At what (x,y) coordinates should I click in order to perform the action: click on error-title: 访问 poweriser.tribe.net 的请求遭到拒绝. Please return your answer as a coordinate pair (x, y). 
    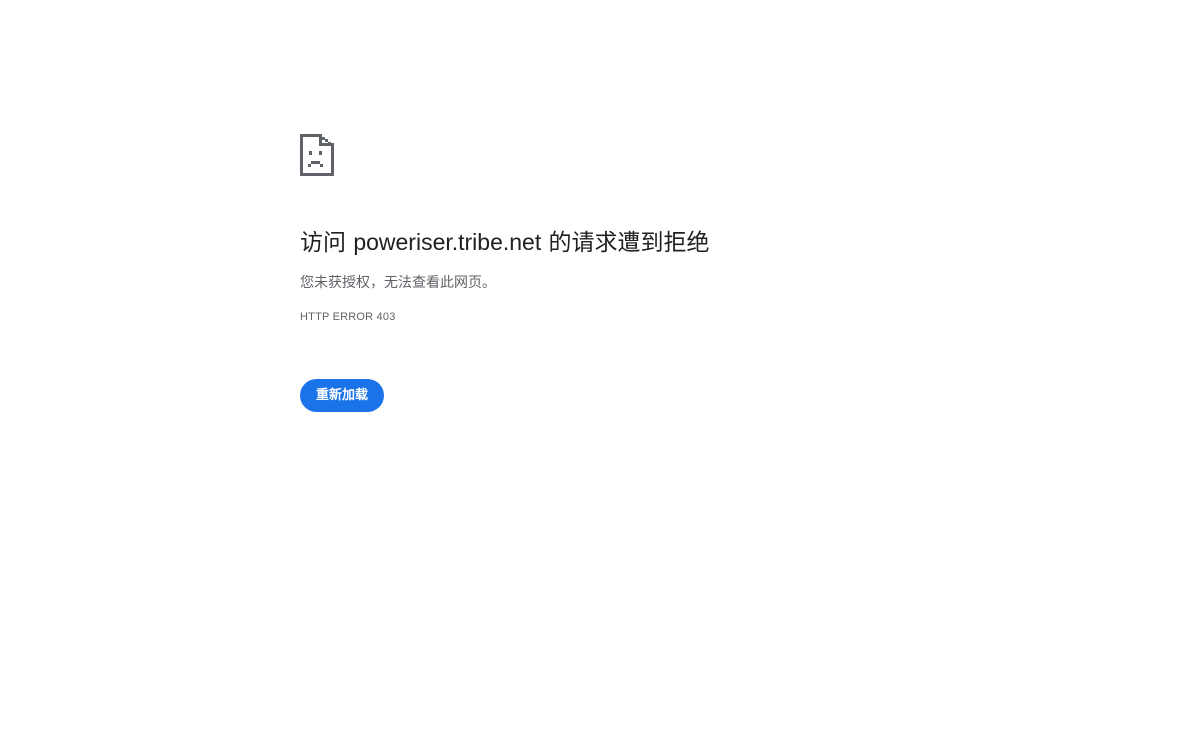
    Looking at the image, I should click on (610, 242).